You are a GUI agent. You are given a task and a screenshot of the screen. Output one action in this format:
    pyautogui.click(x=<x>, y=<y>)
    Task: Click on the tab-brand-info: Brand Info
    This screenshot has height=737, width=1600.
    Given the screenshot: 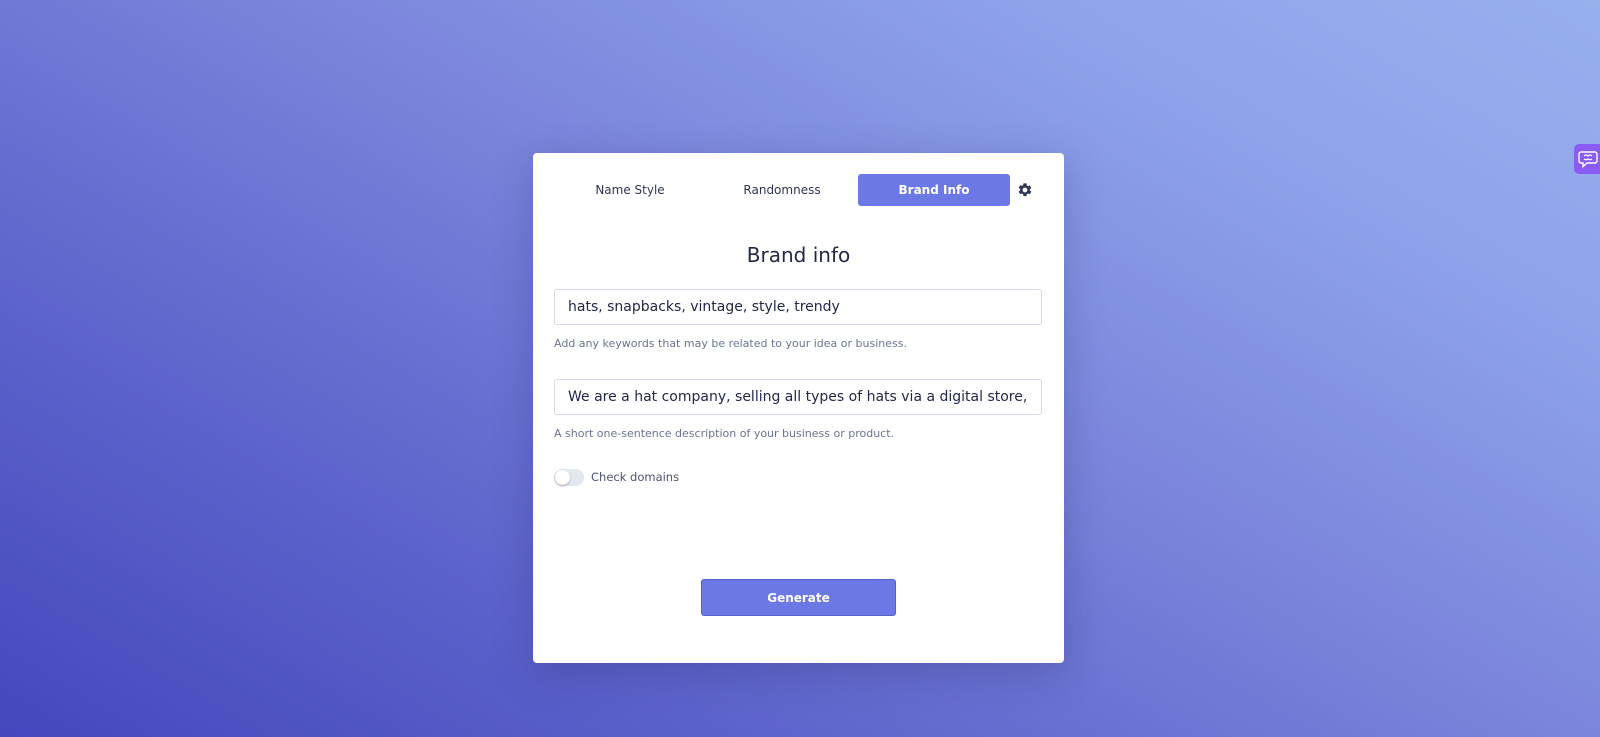 What is the action you would take?
    pyautogui.click(x=934, y=190)
    